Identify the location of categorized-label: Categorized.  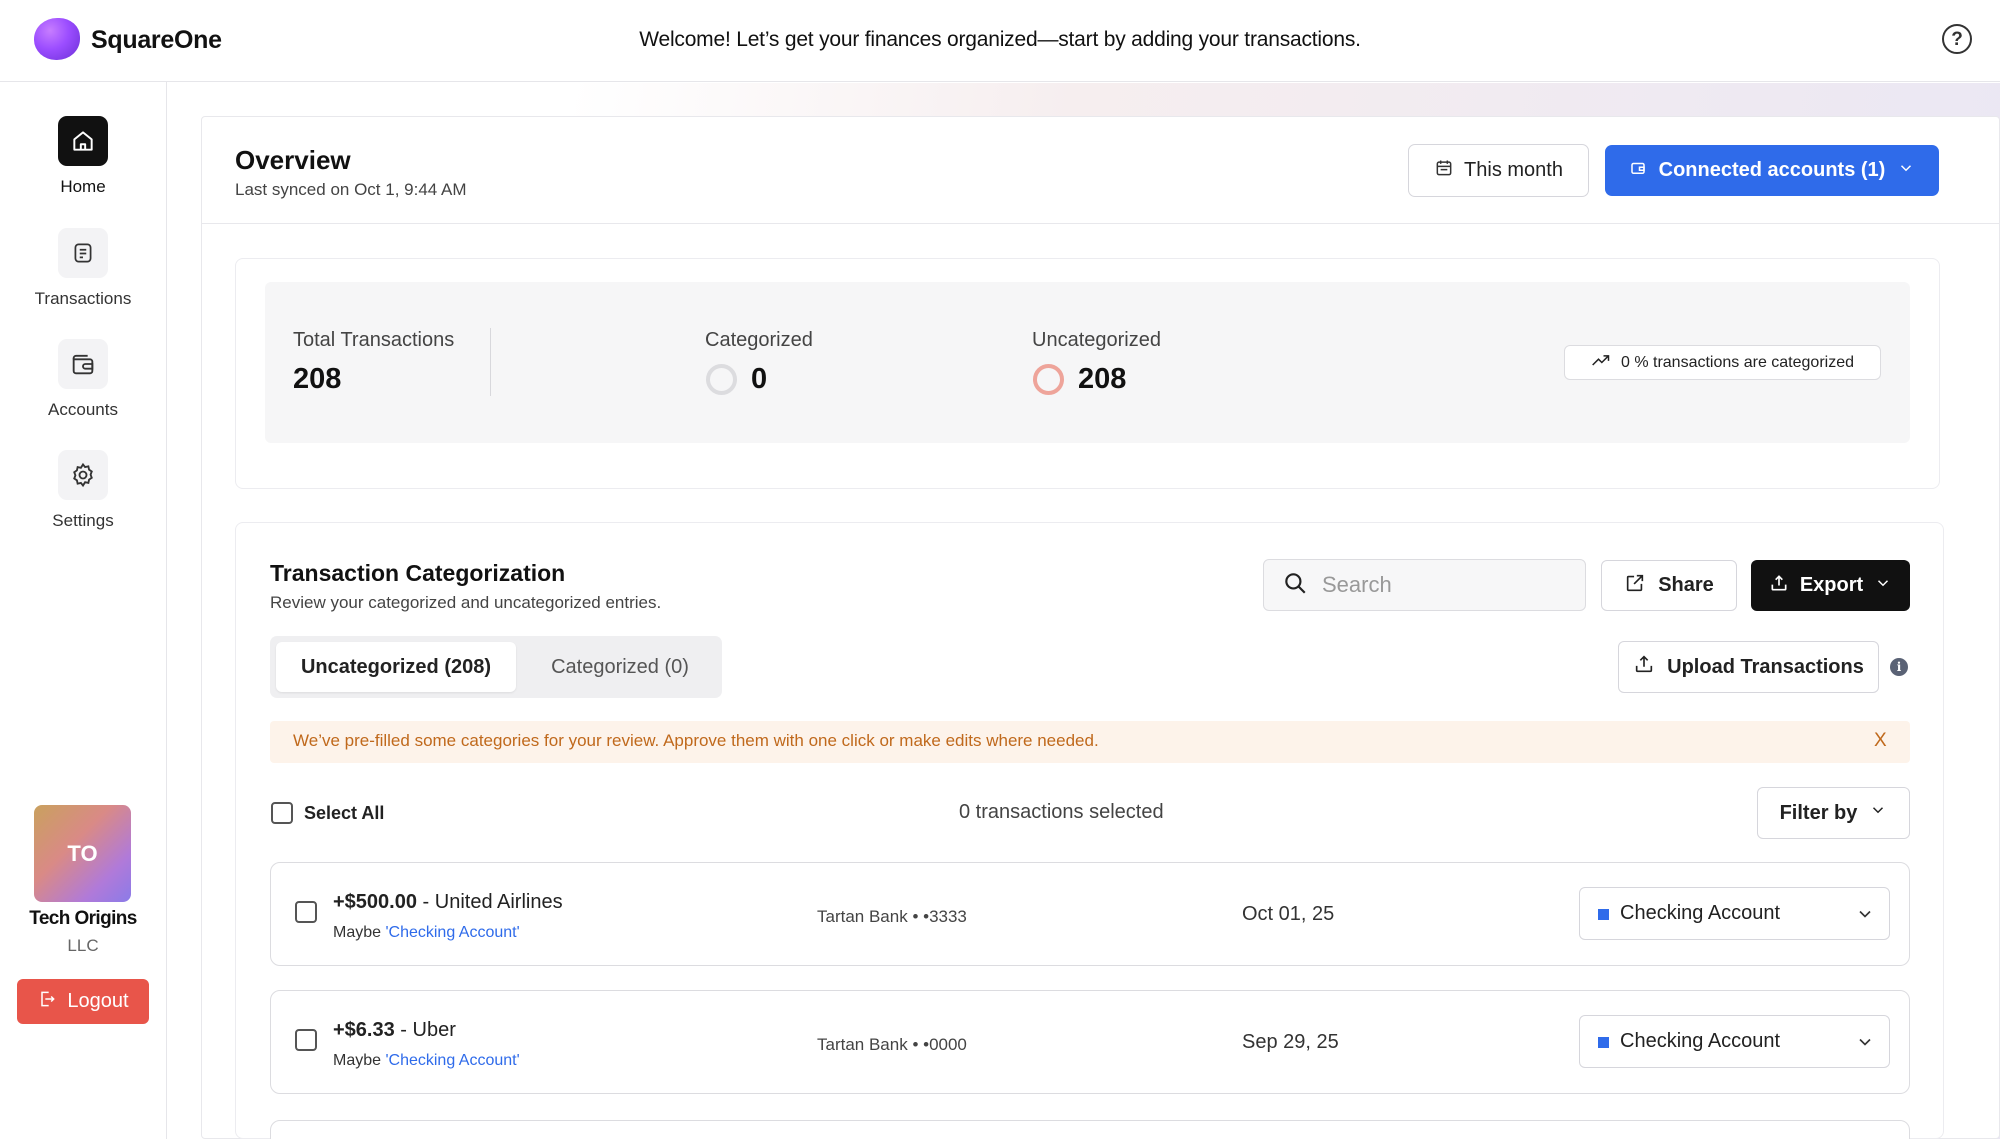
(759, 340).